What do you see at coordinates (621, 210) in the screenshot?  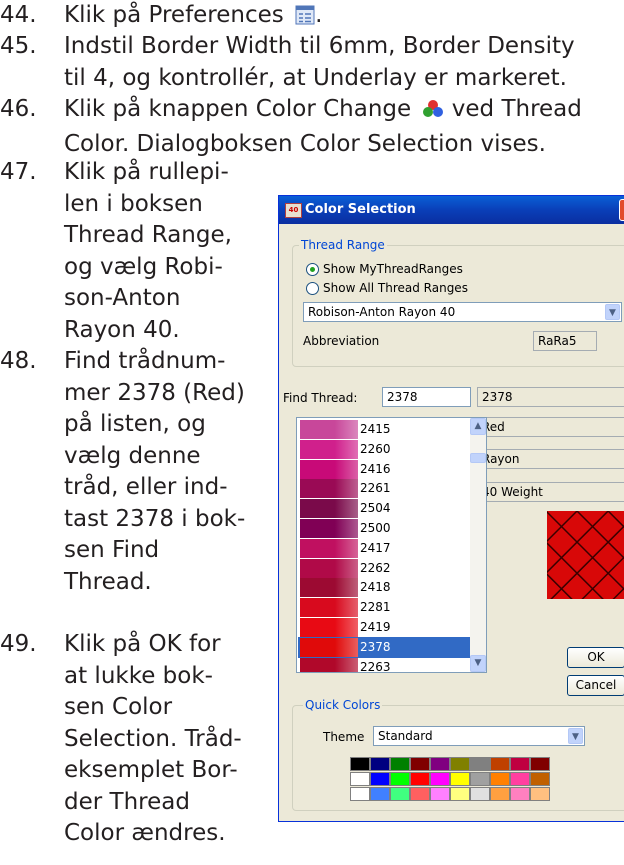 I see `close-button: X` at bounding box center [621, 210].